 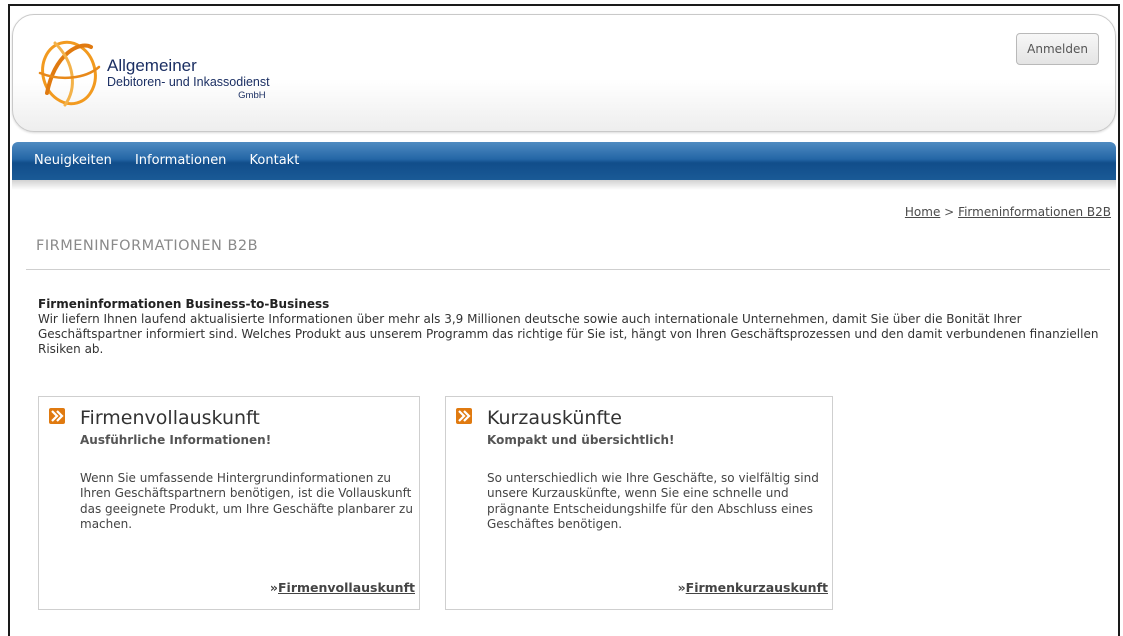 I want to click on orbit-logo-icon, so click(x=69, y=73).